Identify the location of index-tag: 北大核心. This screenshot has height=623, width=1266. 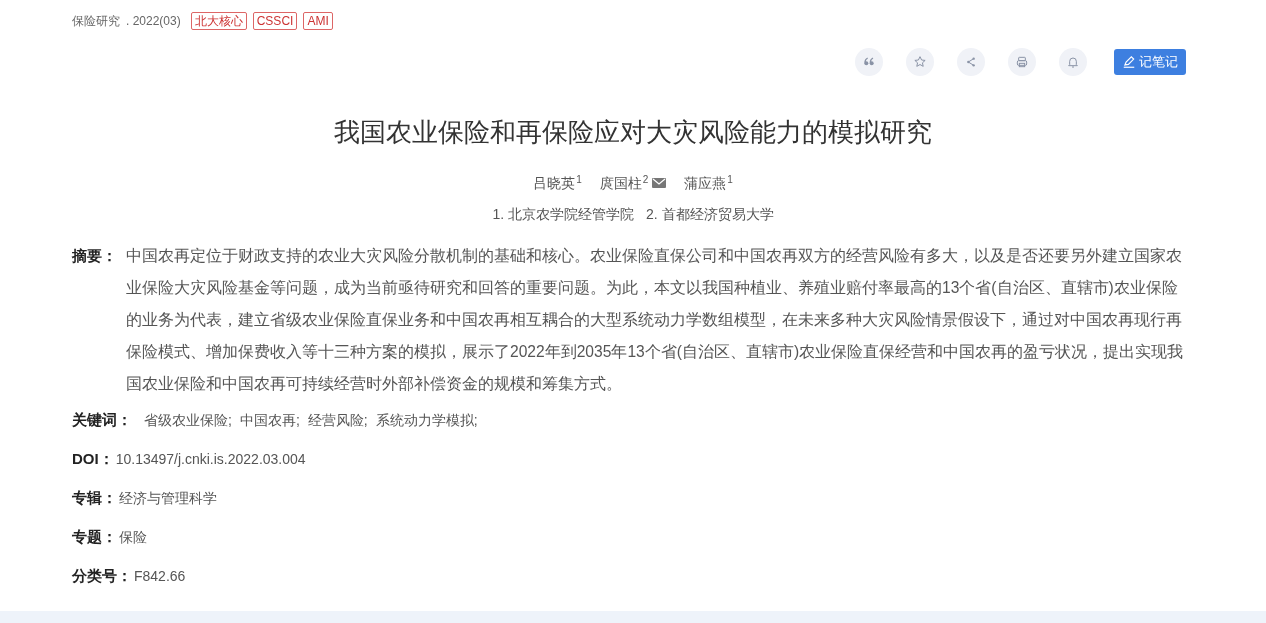
(218, 21).